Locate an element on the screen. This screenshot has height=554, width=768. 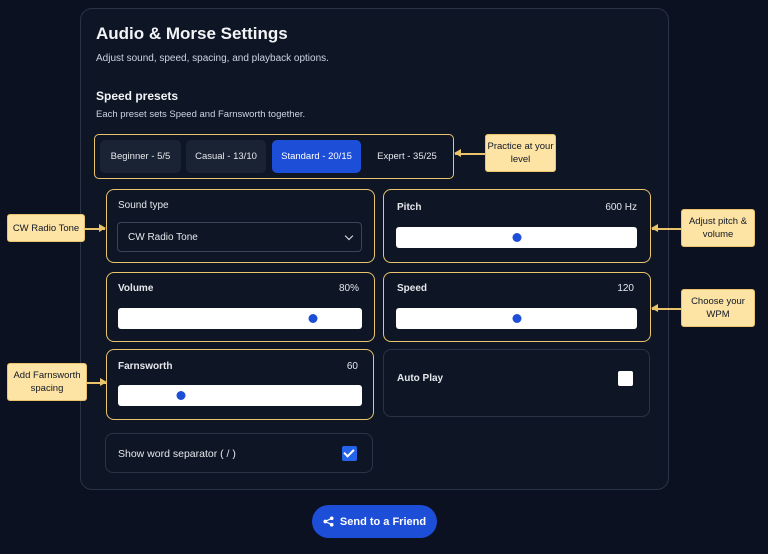
sound-type-value: CW Radio Tone is located at coordinates (163, 237).